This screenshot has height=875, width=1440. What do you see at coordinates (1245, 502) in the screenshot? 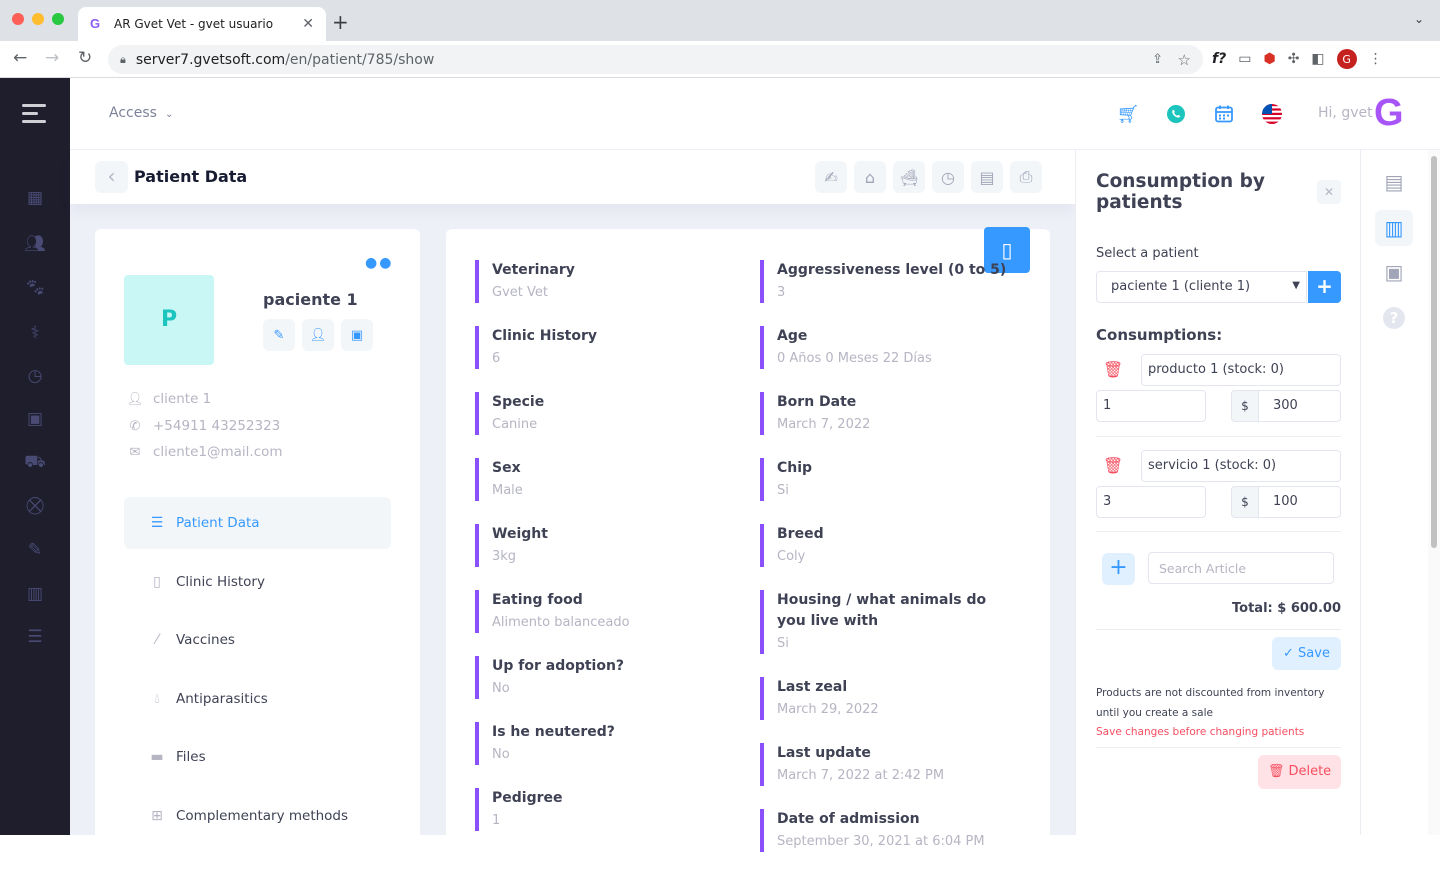
I see `currency-addon: $` at bounding box center [1245, 502].